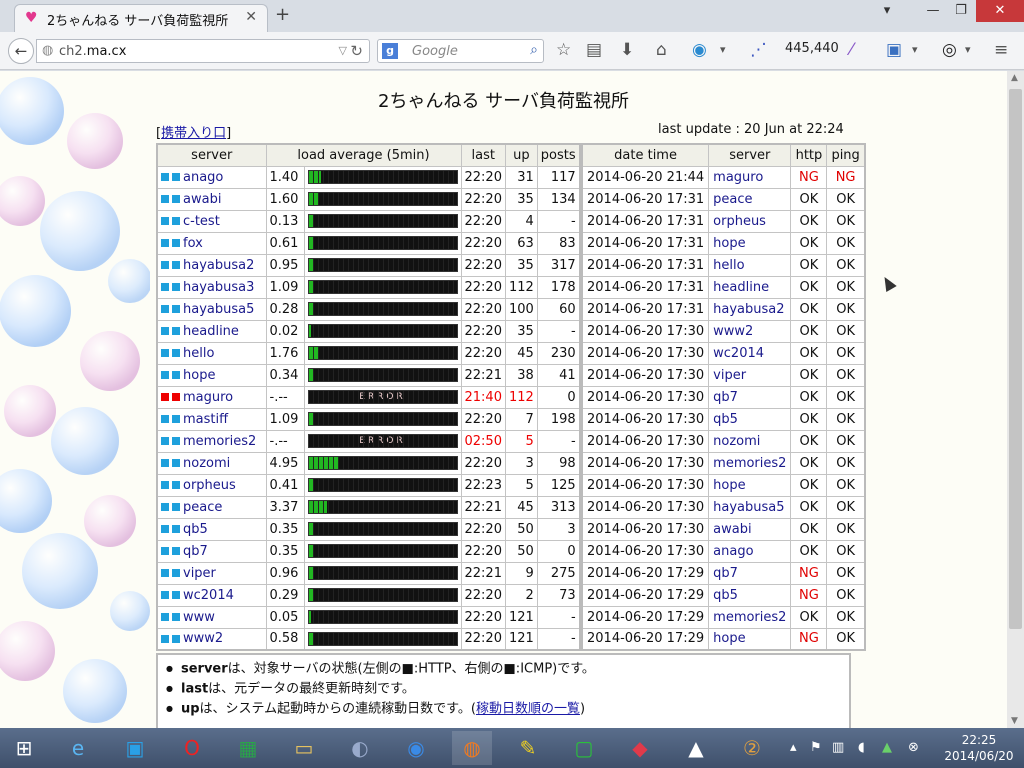 The width and height of the screenshot is (1024, 768). Describe the element at coordinates (915, 50) in the screenshot. I see `screenshot-dropdown-icon: ▾` at that location.